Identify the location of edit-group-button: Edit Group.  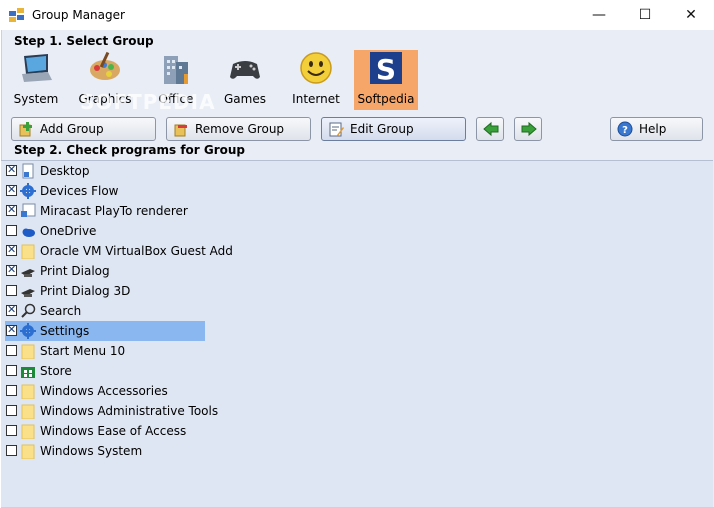
(393, 129).